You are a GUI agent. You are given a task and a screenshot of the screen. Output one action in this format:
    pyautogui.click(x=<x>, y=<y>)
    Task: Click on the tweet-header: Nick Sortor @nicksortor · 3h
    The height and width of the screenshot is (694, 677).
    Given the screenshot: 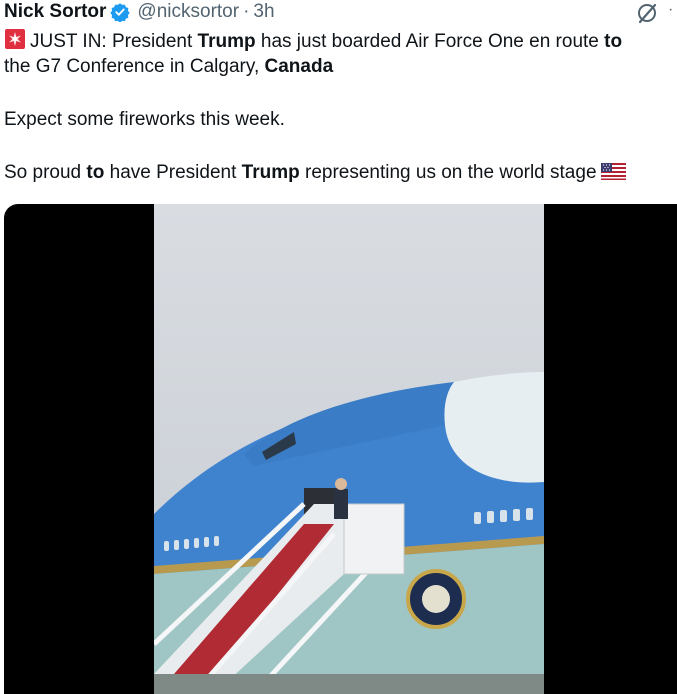 What is the action you would take?
    pyautogui.click(x=139, y=12)
    